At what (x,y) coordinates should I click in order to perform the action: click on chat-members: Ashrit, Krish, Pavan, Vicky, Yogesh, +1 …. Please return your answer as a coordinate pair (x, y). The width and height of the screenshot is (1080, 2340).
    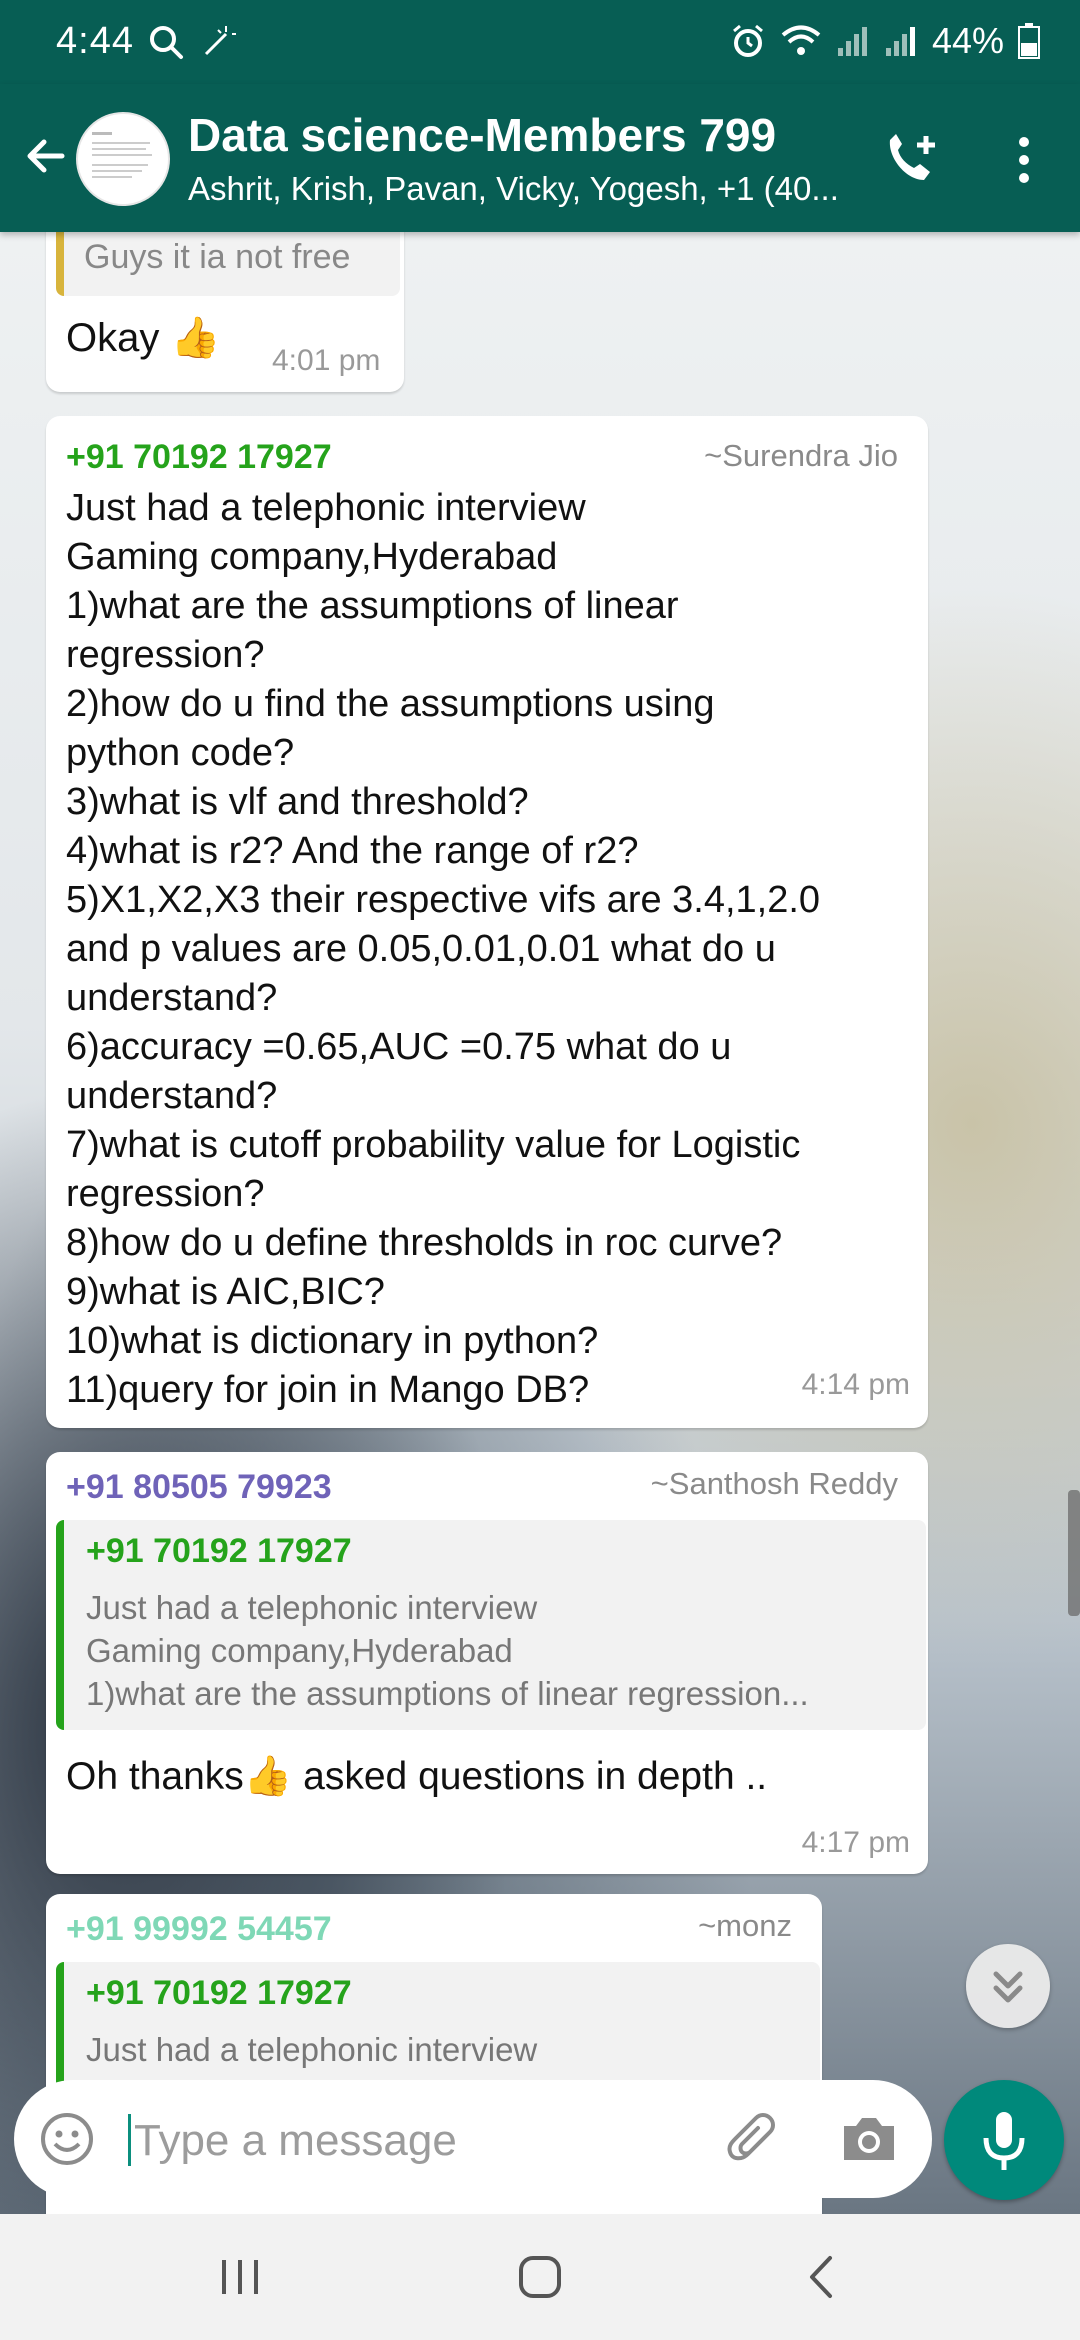
    Looking at the image, I should click on (518, 189).